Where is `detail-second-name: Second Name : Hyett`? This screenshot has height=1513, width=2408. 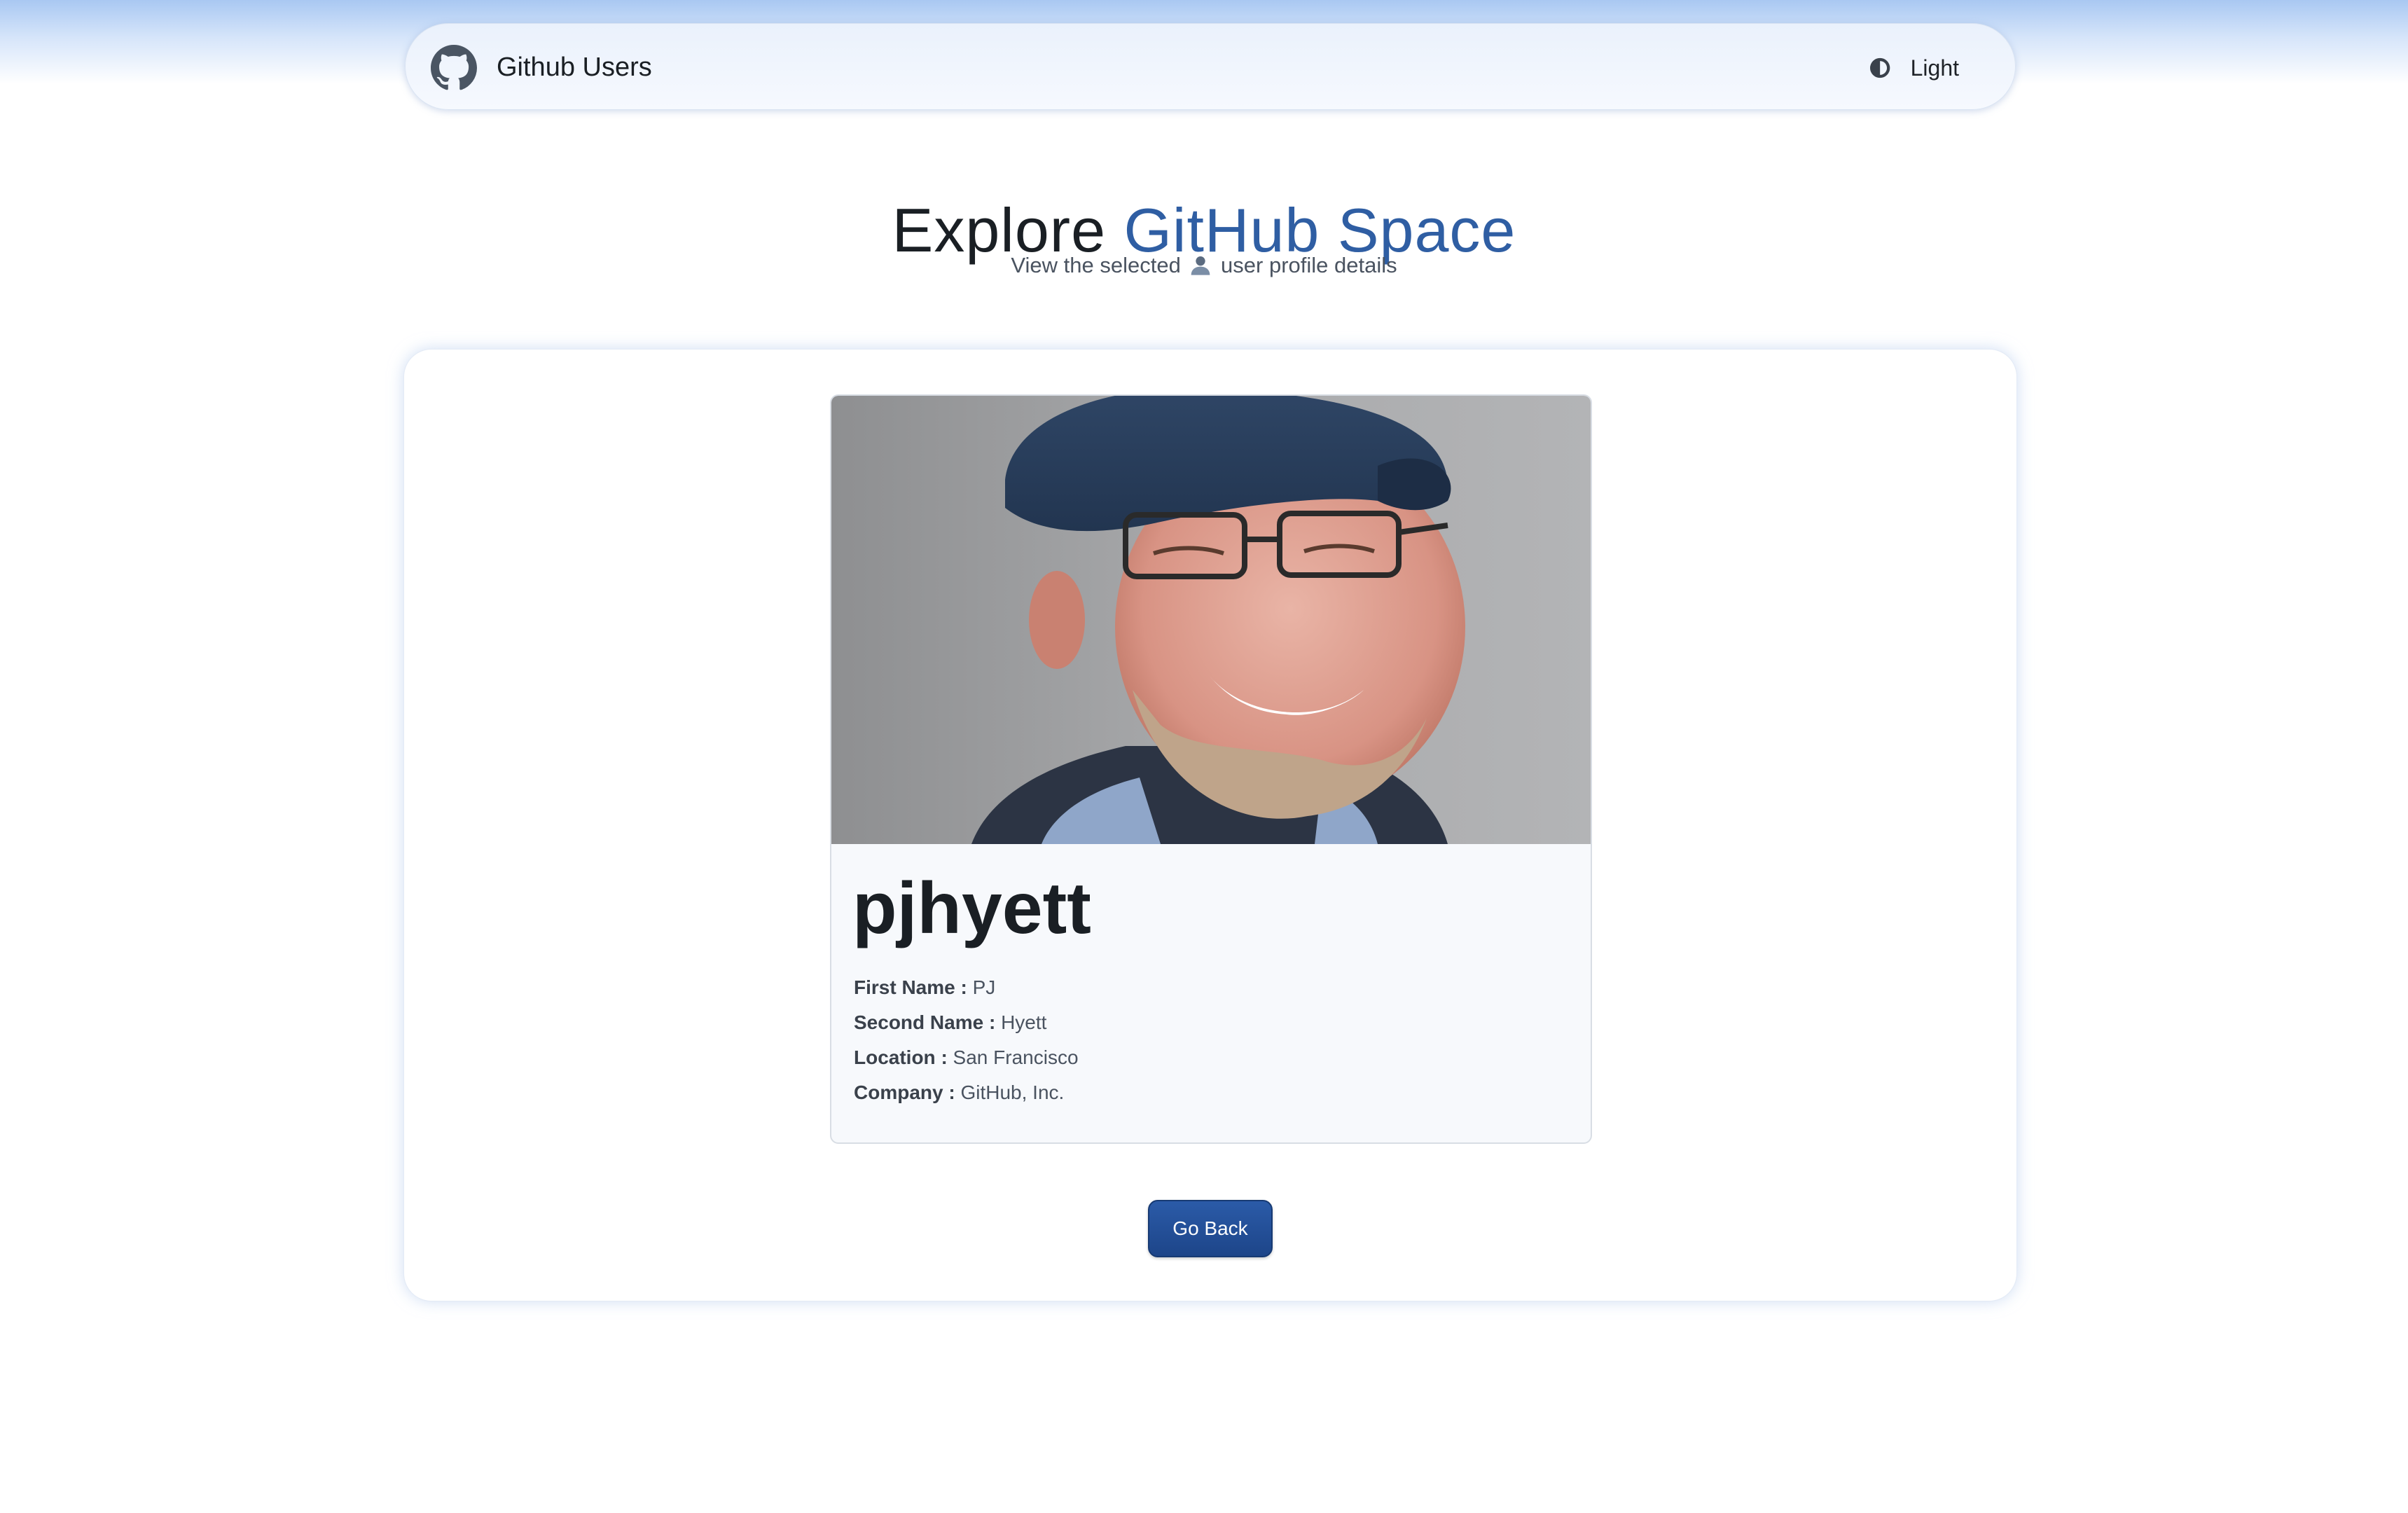 detail-second-name: Second Name : Hyett is located at coordinates (966, 1022).